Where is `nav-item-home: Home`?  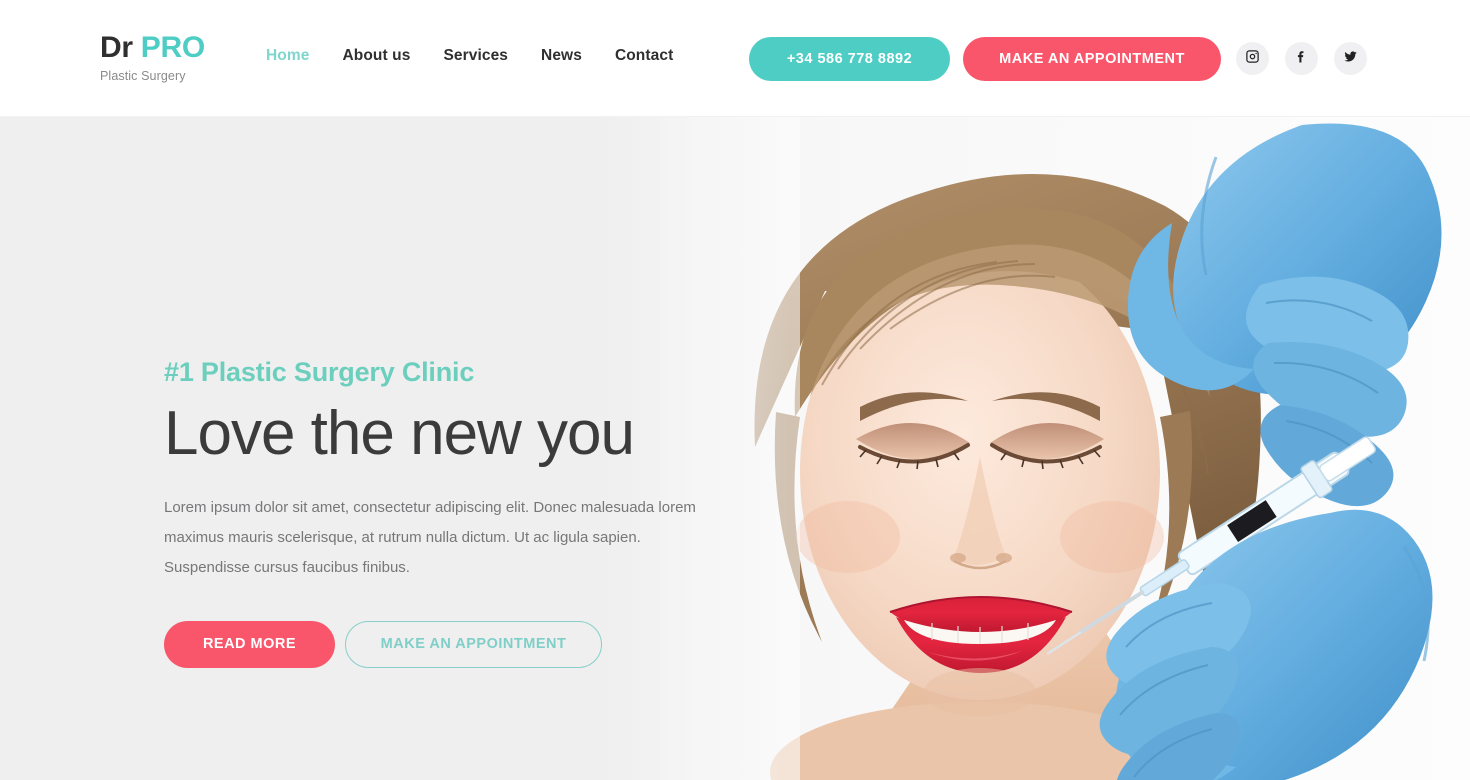 nav-item-home: Home is located at coordinates (304, 56).